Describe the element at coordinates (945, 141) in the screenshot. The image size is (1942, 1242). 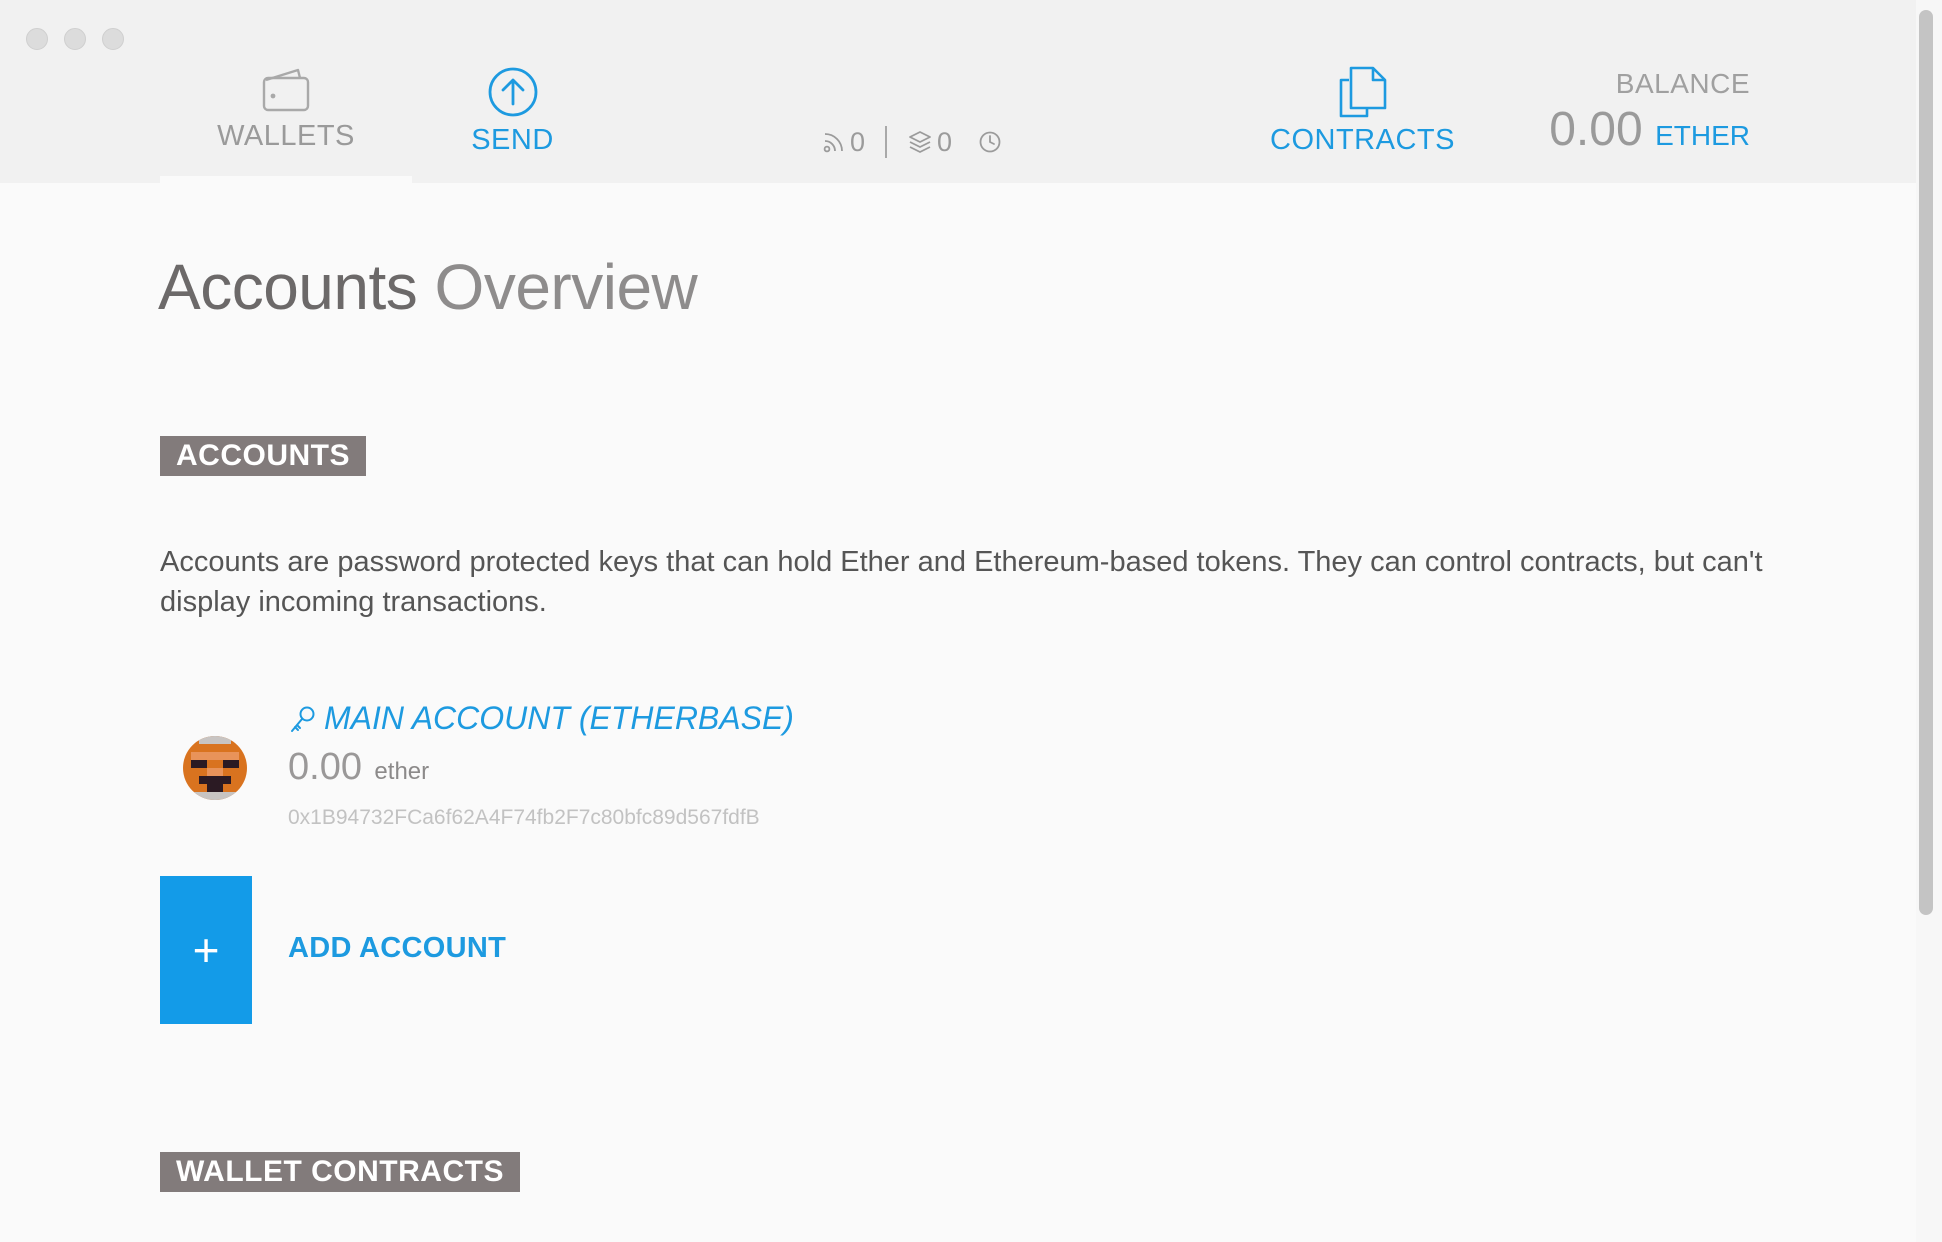
I see `blocks-count: 0` at that location.